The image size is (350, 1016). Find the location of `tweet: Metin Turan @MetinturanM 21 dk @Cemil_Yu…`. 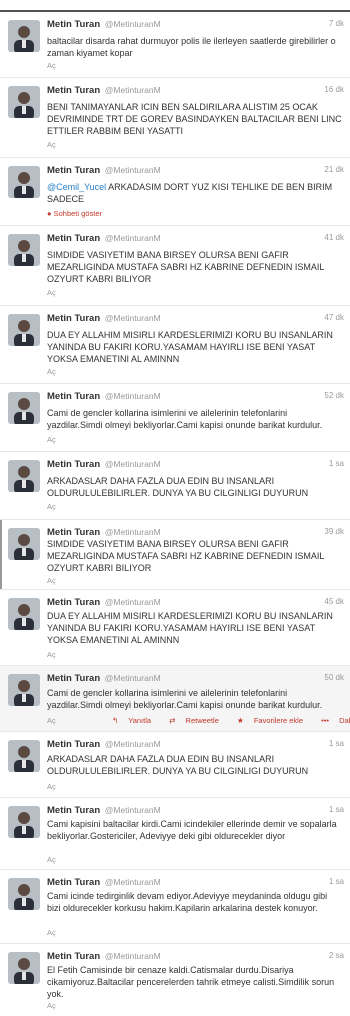

tweet: Metin Turan @MetinturanM 21 dk @Cemil_Yu… is located at coordinates (175, 192).